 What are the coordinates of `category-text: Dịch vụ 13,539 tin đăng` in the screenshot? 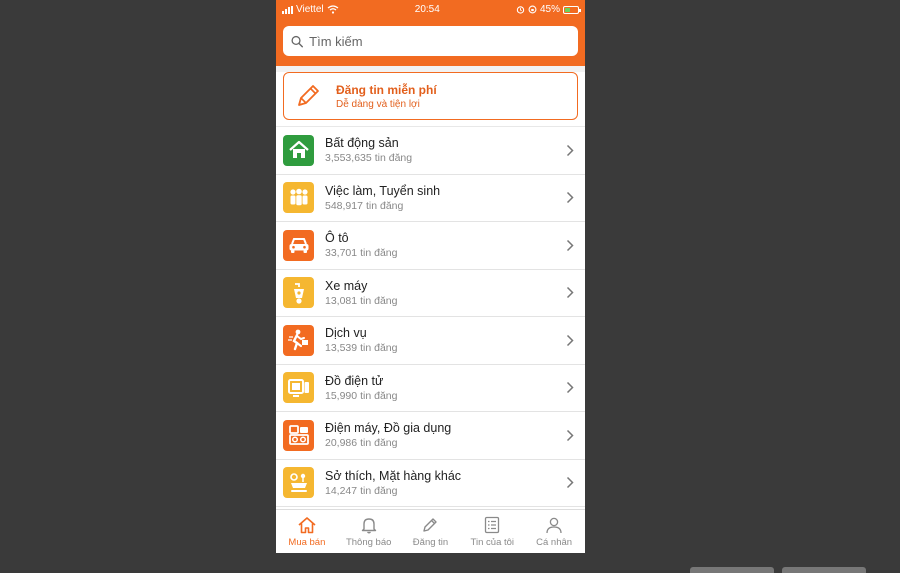 It's located at (443, 340).